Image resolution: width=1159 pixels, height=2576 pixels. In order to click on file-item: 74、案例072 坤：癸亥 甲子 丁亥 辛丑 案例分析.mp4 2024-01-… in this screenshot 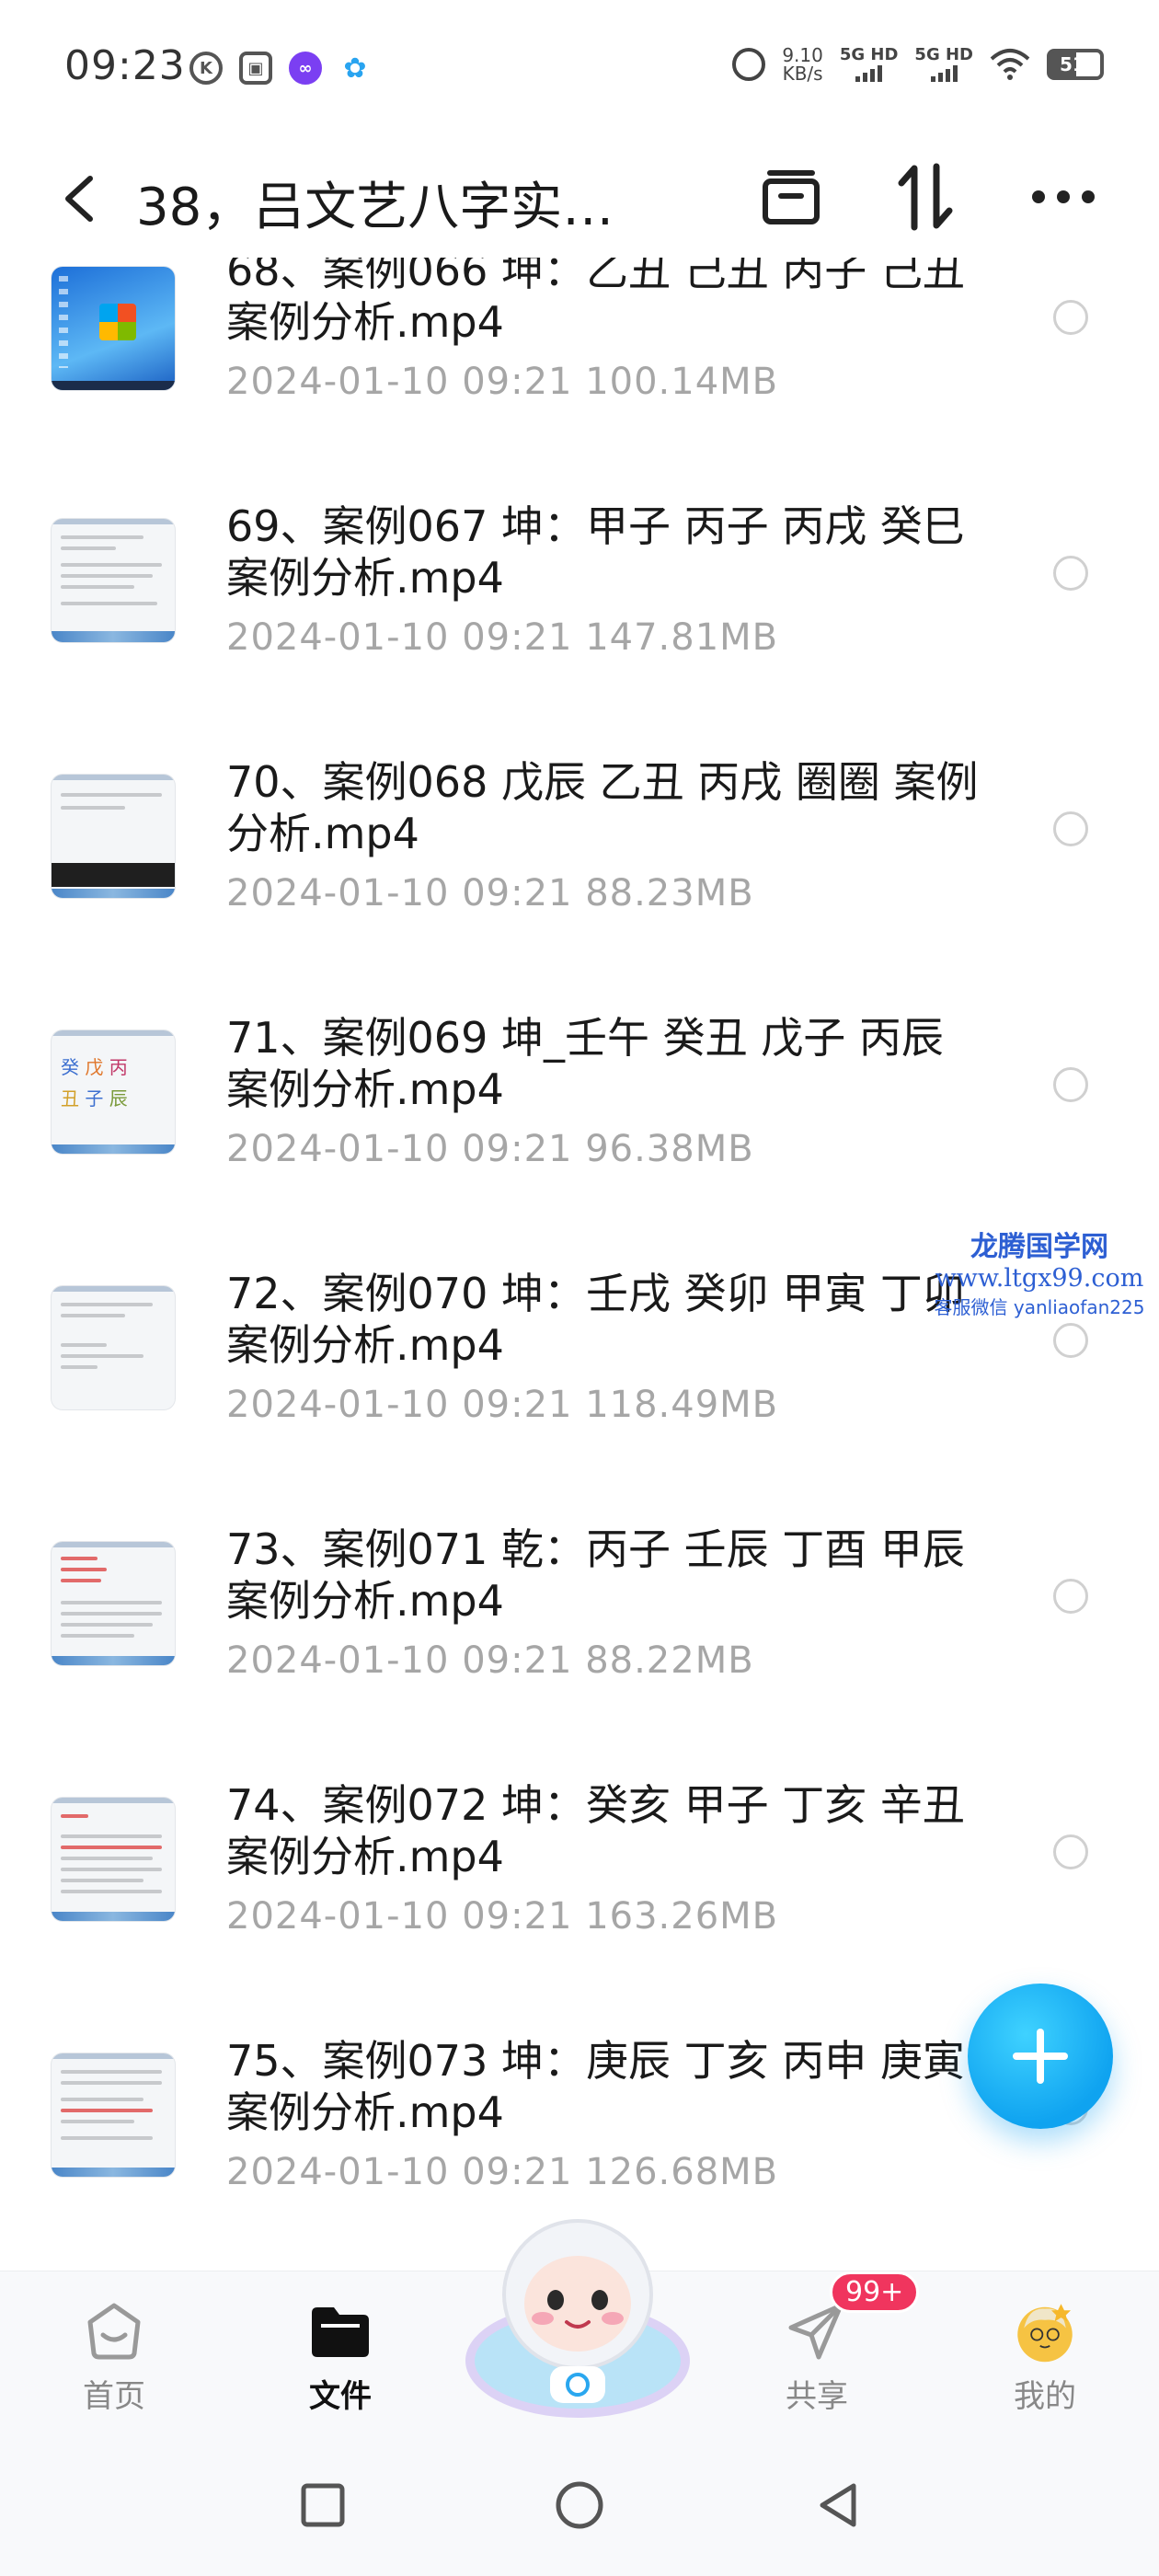, I will do `click(579, 1907)`.